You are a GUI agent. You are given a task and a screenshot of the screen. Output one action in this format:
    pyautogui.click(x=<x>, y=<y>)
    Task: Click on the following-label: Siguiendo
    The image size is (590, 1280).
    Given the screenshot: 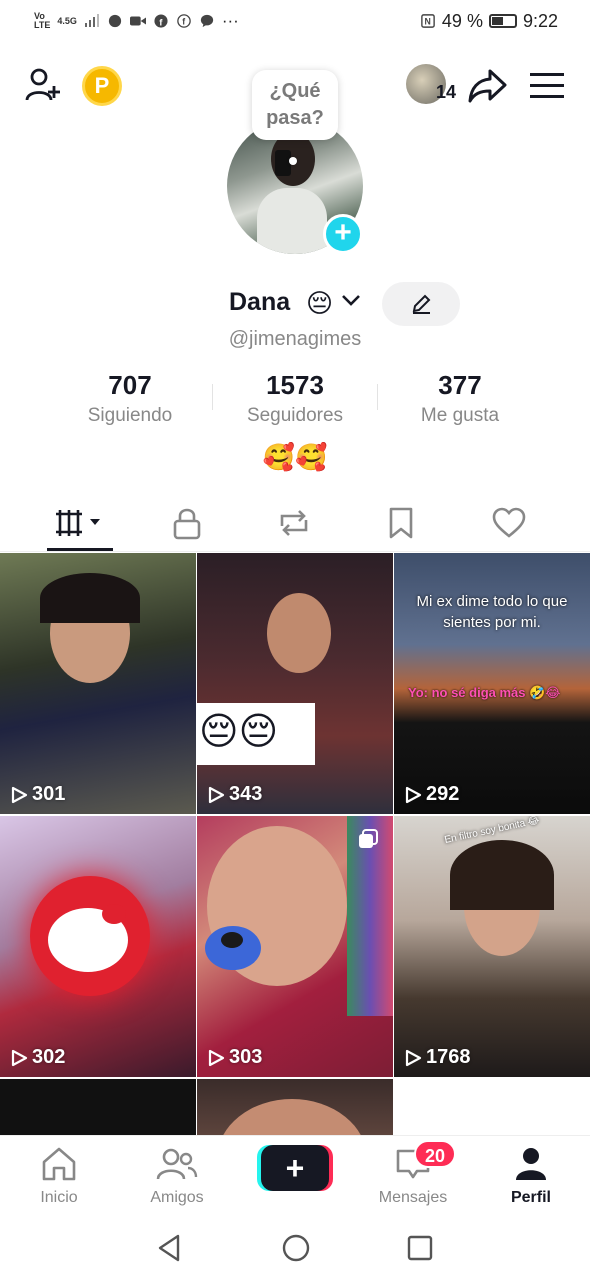 What is the action you would take?
    pyautogui.click(x=130, y=415)
    